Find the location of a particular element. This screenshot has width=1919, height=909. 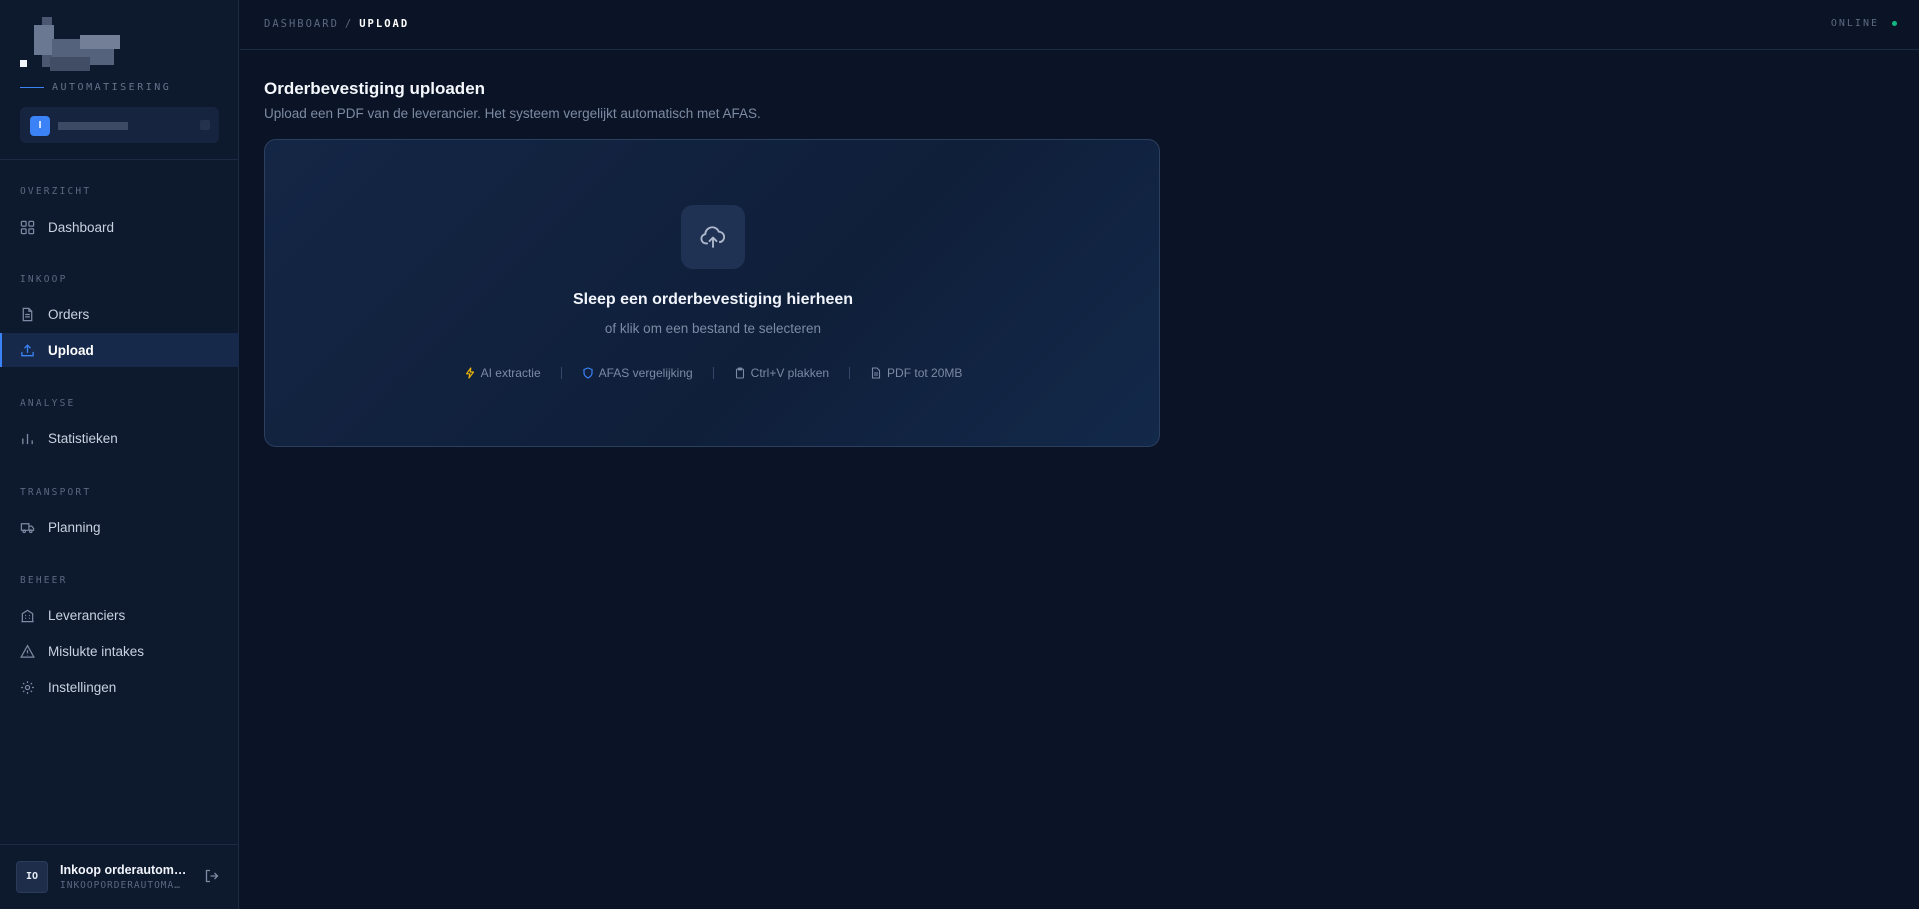

sidebar-item-label: Upload is located at coordinates (71, 350).